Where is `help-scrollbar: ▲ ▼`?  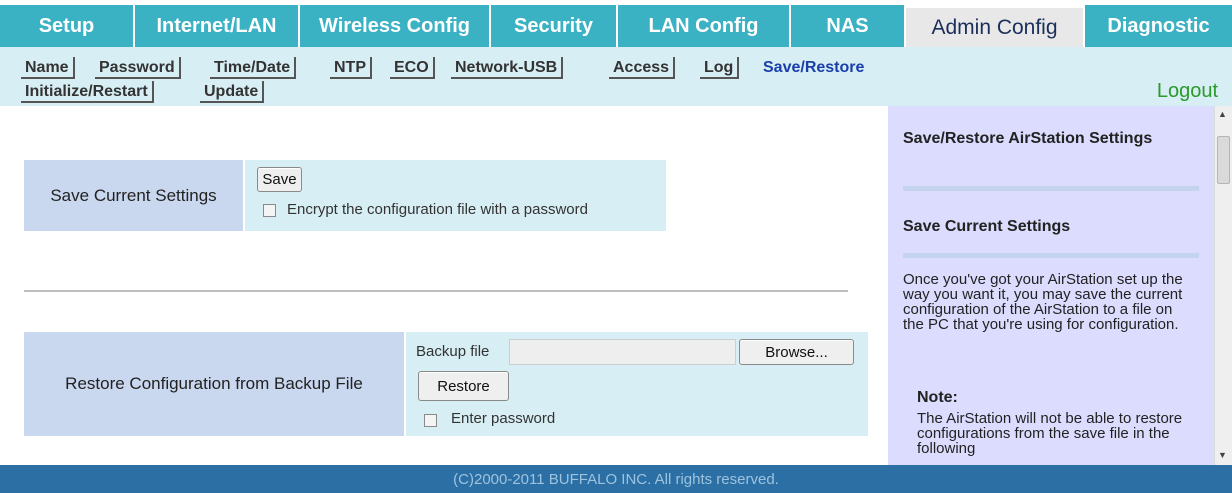 help-scrollbar: ▲ ▼ is located at coordinates (1223, 285).